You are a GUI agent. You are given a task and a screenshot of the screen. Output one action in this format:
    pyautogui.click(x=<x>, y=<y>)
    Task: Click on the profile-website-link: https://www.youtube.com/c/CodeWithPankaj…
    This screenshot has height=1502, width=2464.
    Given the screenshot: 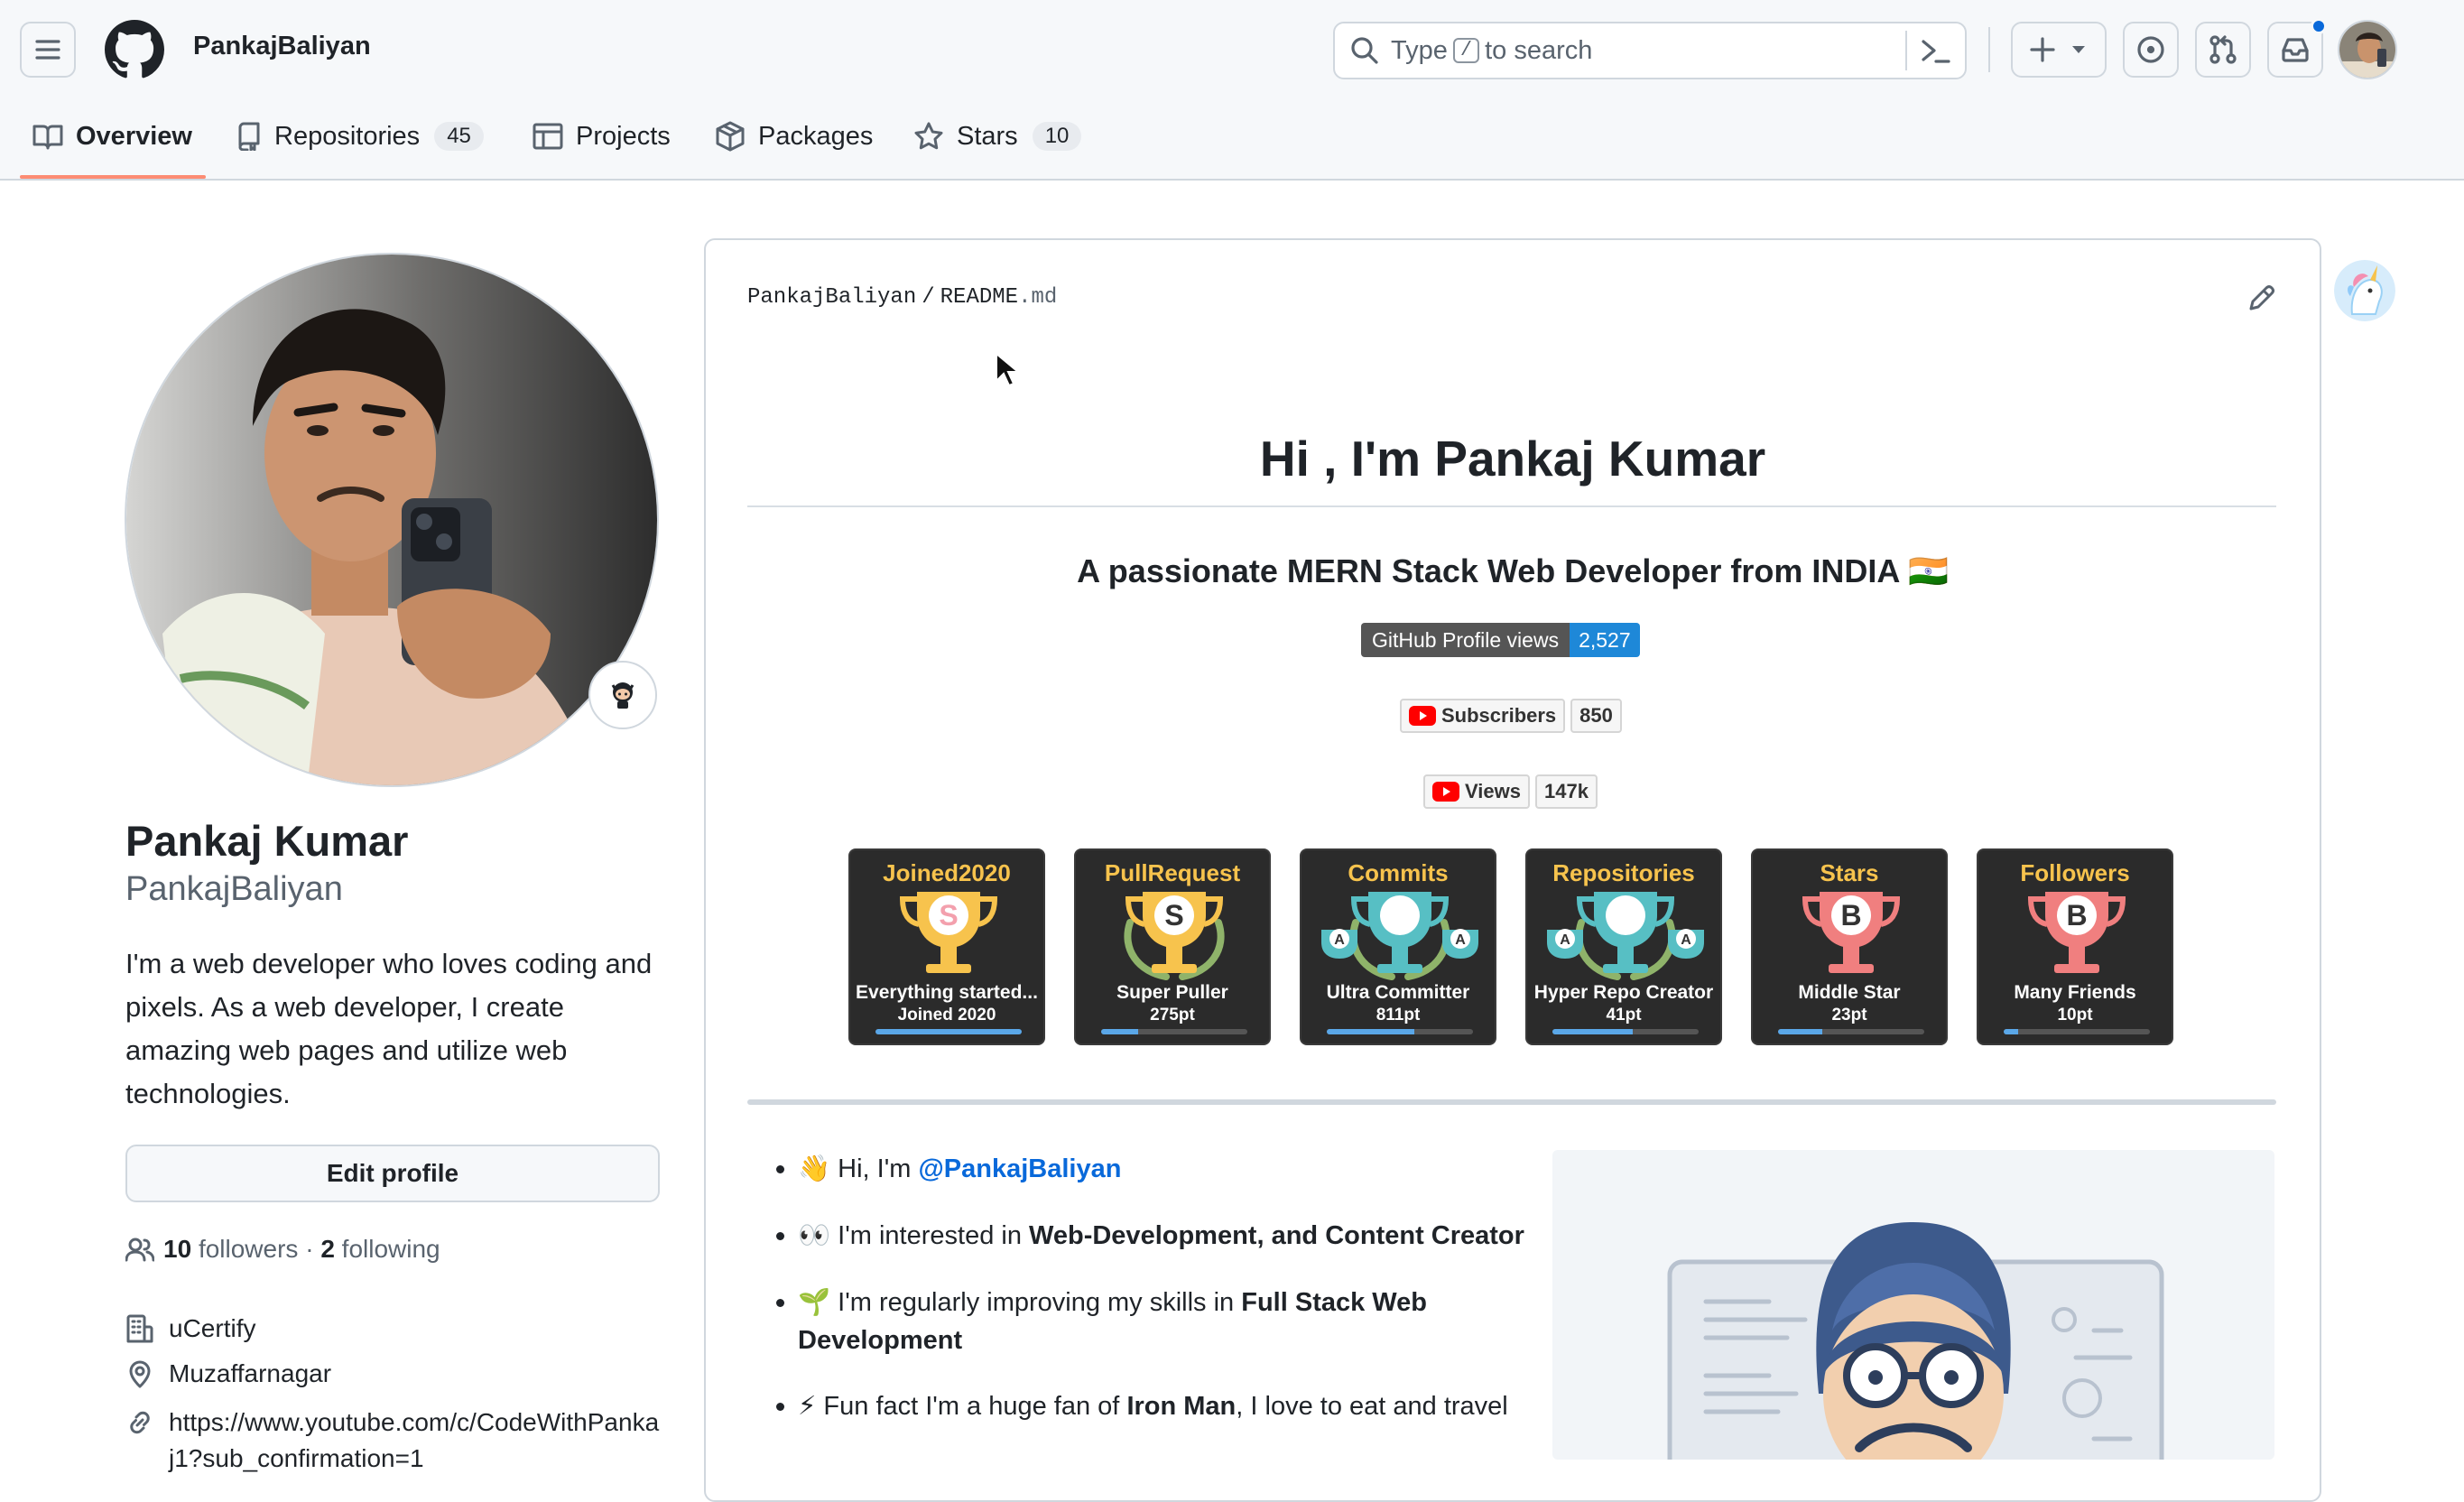 What is the action you would take?
    pyautogui.click(x=416, y=1441)
    